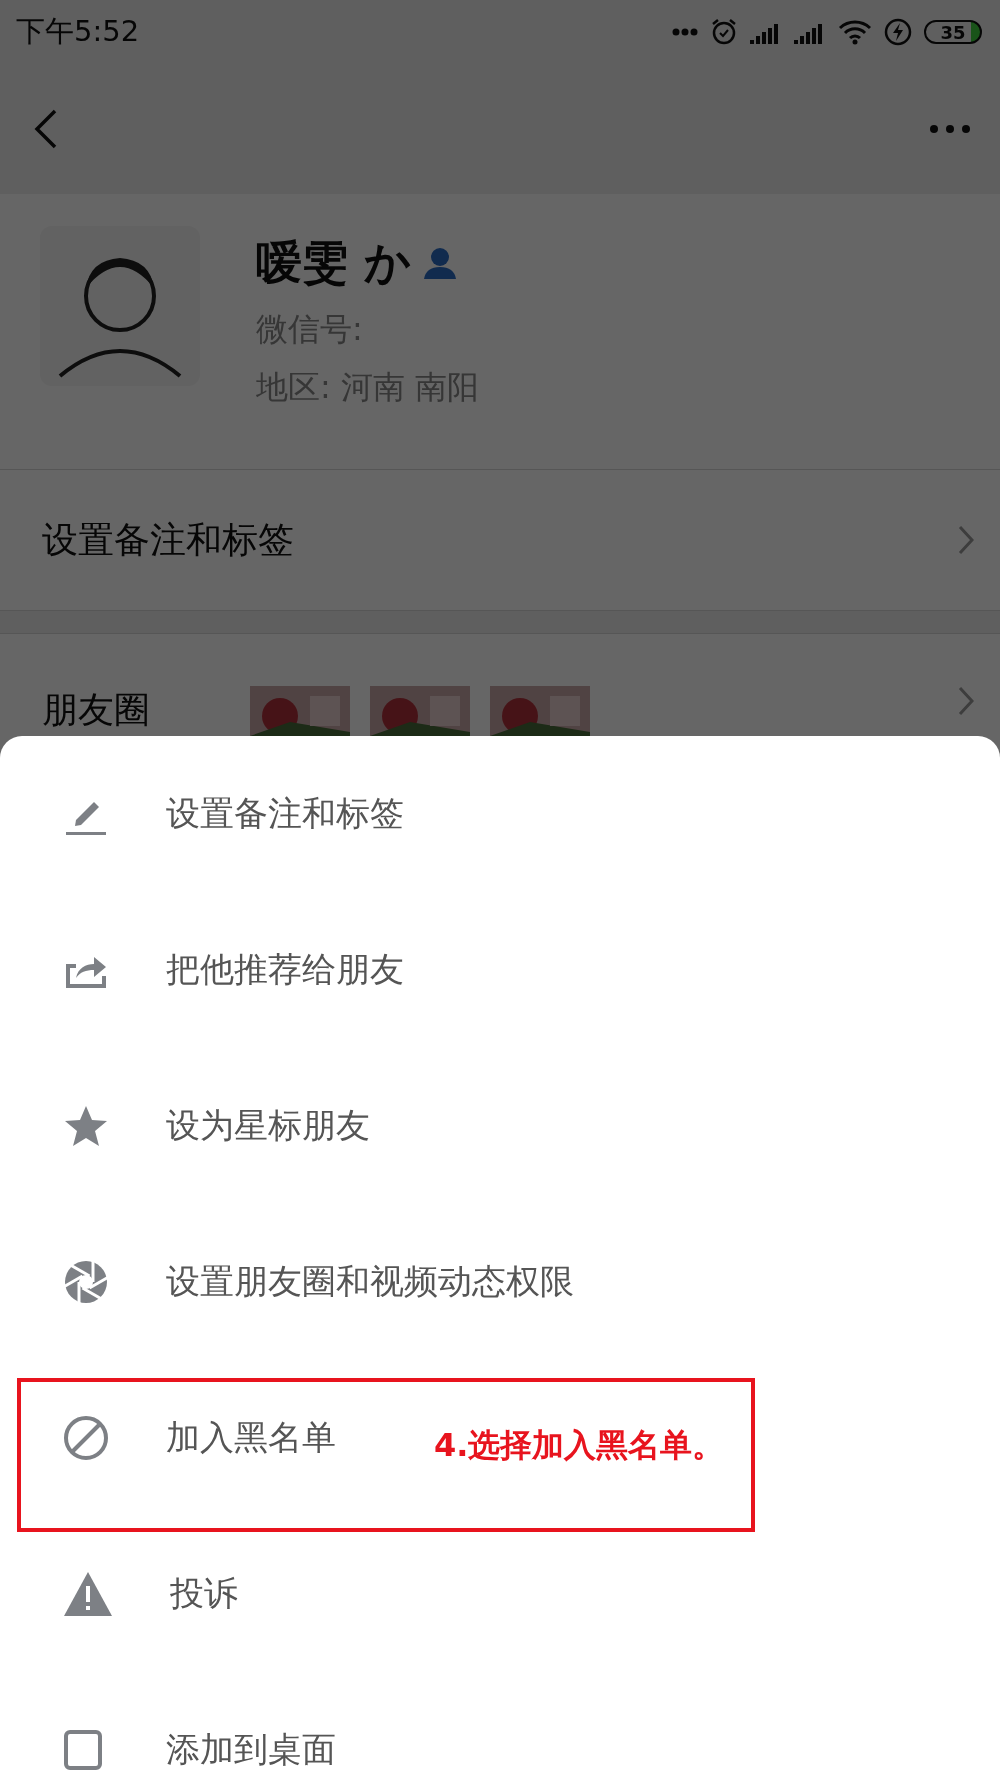  I want to click on aperture-icon, so click(86, 1282).